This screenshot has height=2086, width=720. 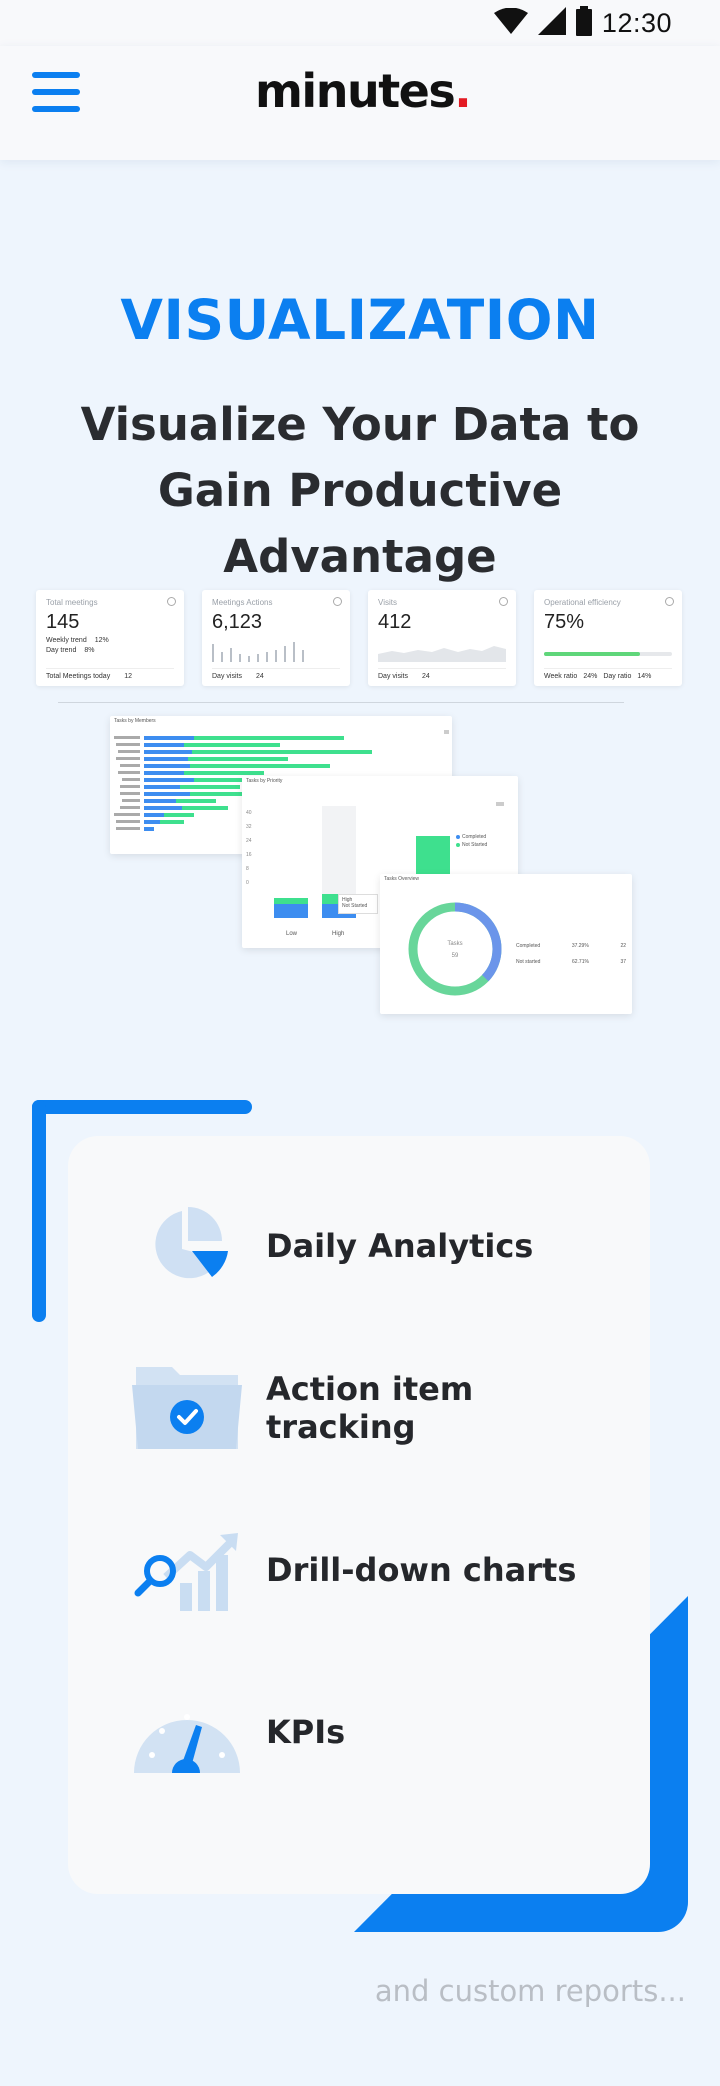 What do you see at coordinates (355, 91) in the screenshot?
I see `logo-text: minutes` at bounding box center [355, 91].